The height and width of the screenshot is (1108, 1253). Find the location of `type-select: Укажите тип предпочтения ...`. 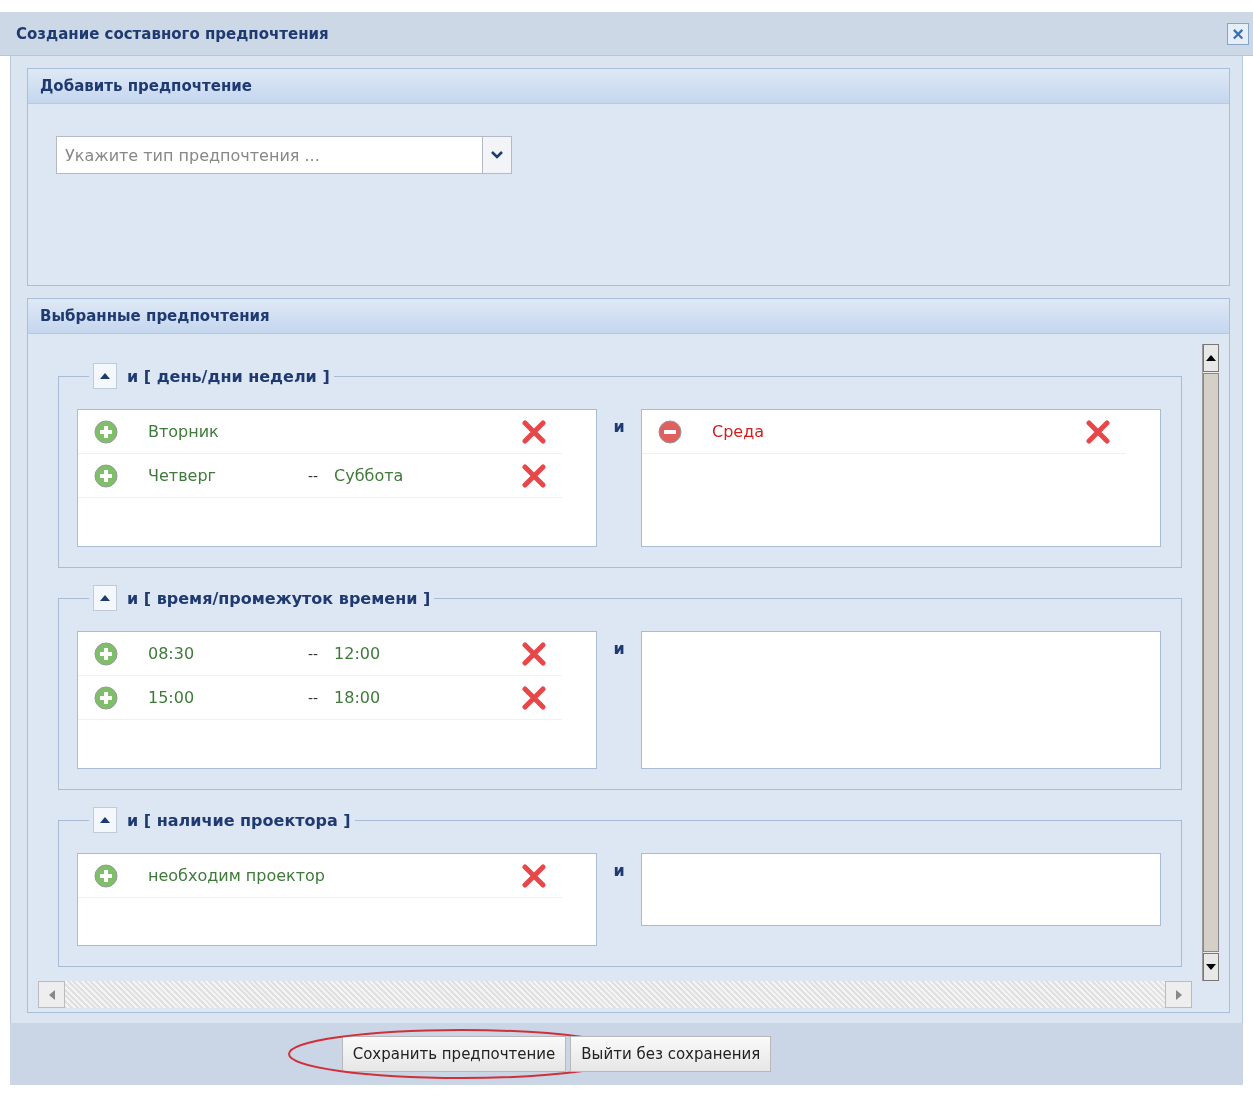

type-select: Укажите тип предпочтения ... is located at coordinates (269, 155).